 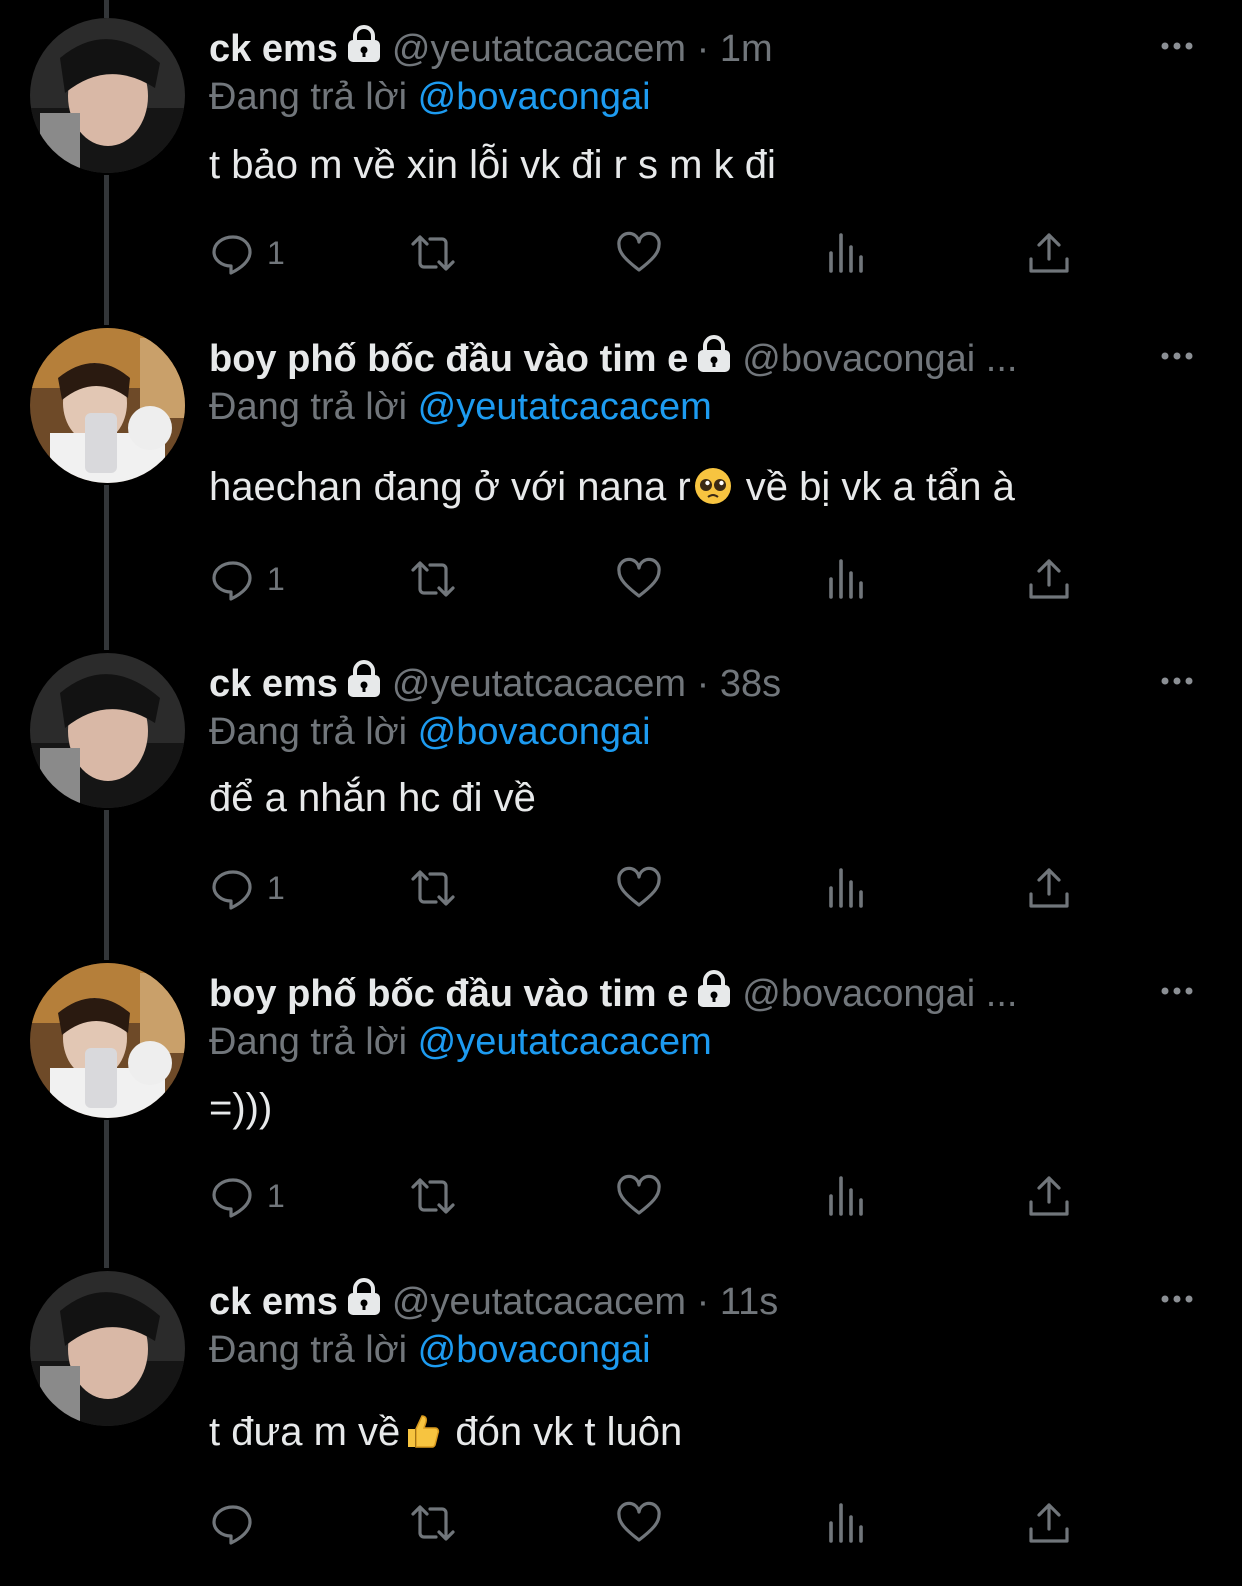 What do you see at coordinates (749, 1302) in the screenshot?
I see `timestamp: 11s` at bounding box center [749, 1302].